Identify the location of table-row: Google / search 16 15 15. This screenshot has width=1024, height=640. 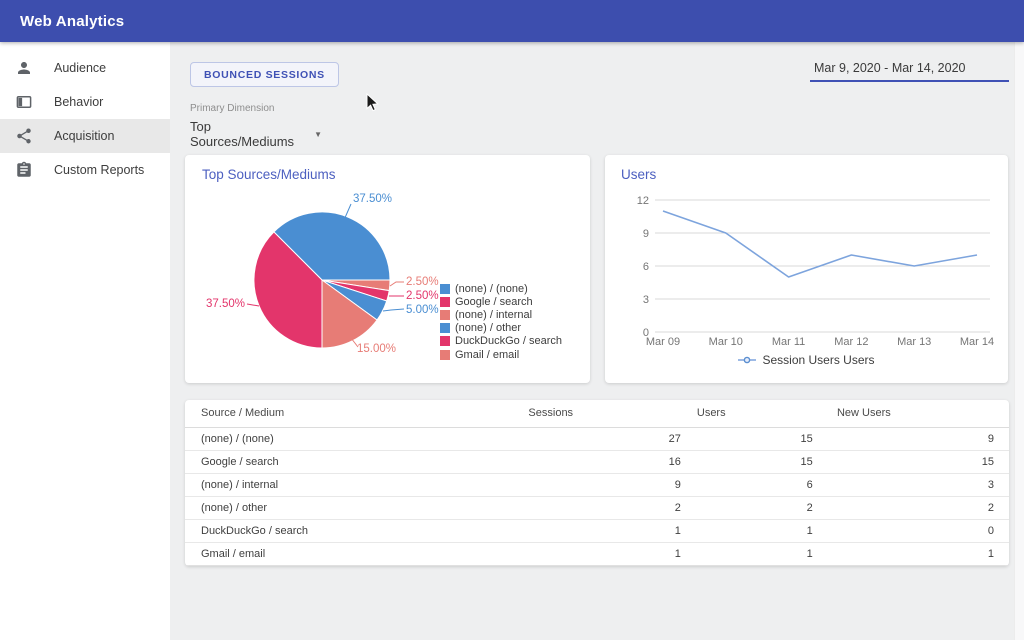
(597, 462).